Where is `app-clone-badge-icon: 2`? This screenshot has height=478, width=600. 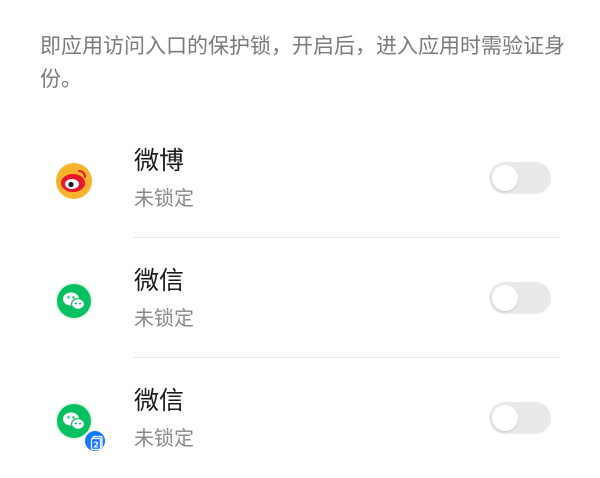
app-clone-badge-icon: 2 is located at coordinates (95, 441).